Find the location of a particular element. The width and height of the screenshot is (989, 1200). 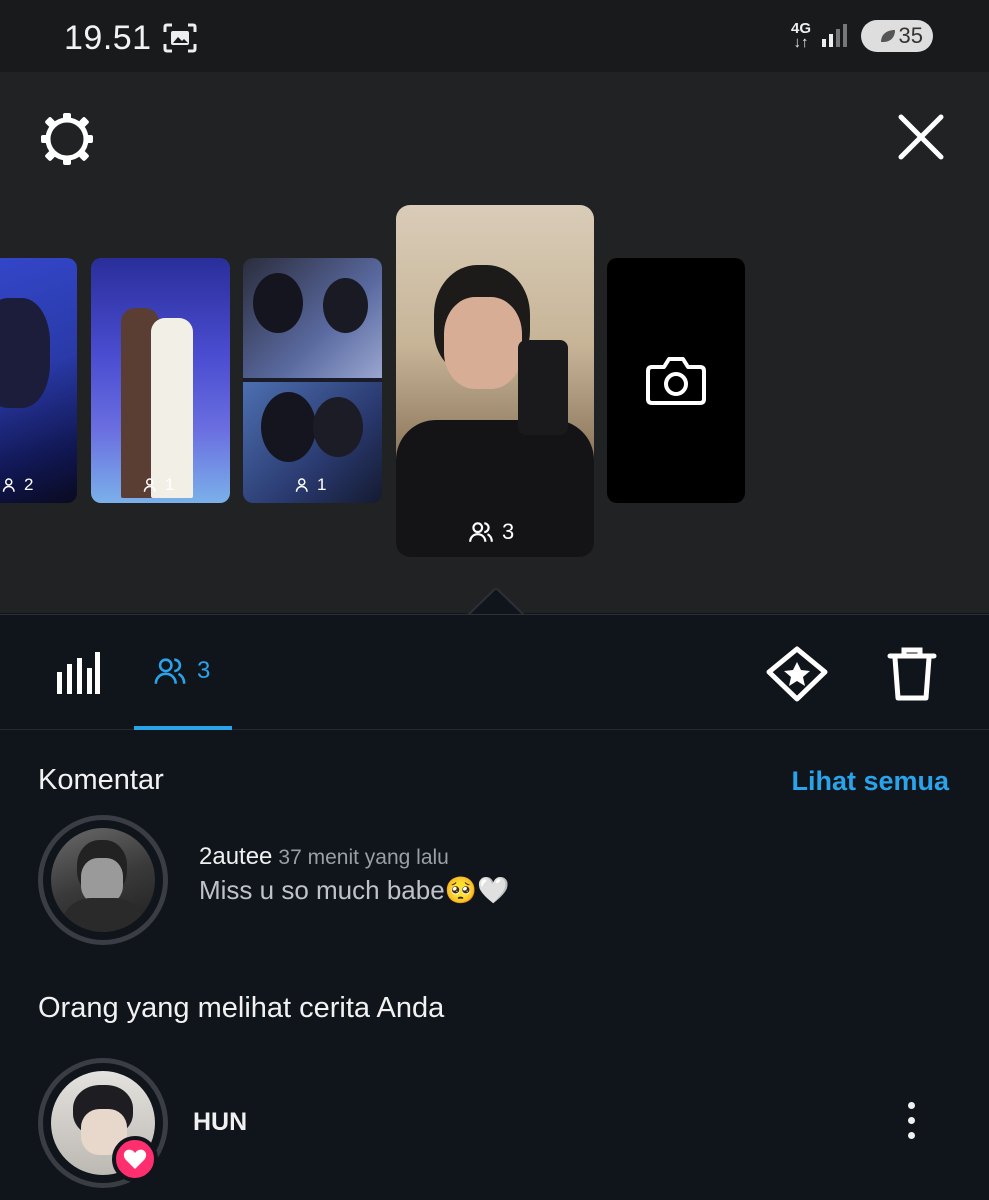

settings-gear-icon is located at coordinates (67, 139).